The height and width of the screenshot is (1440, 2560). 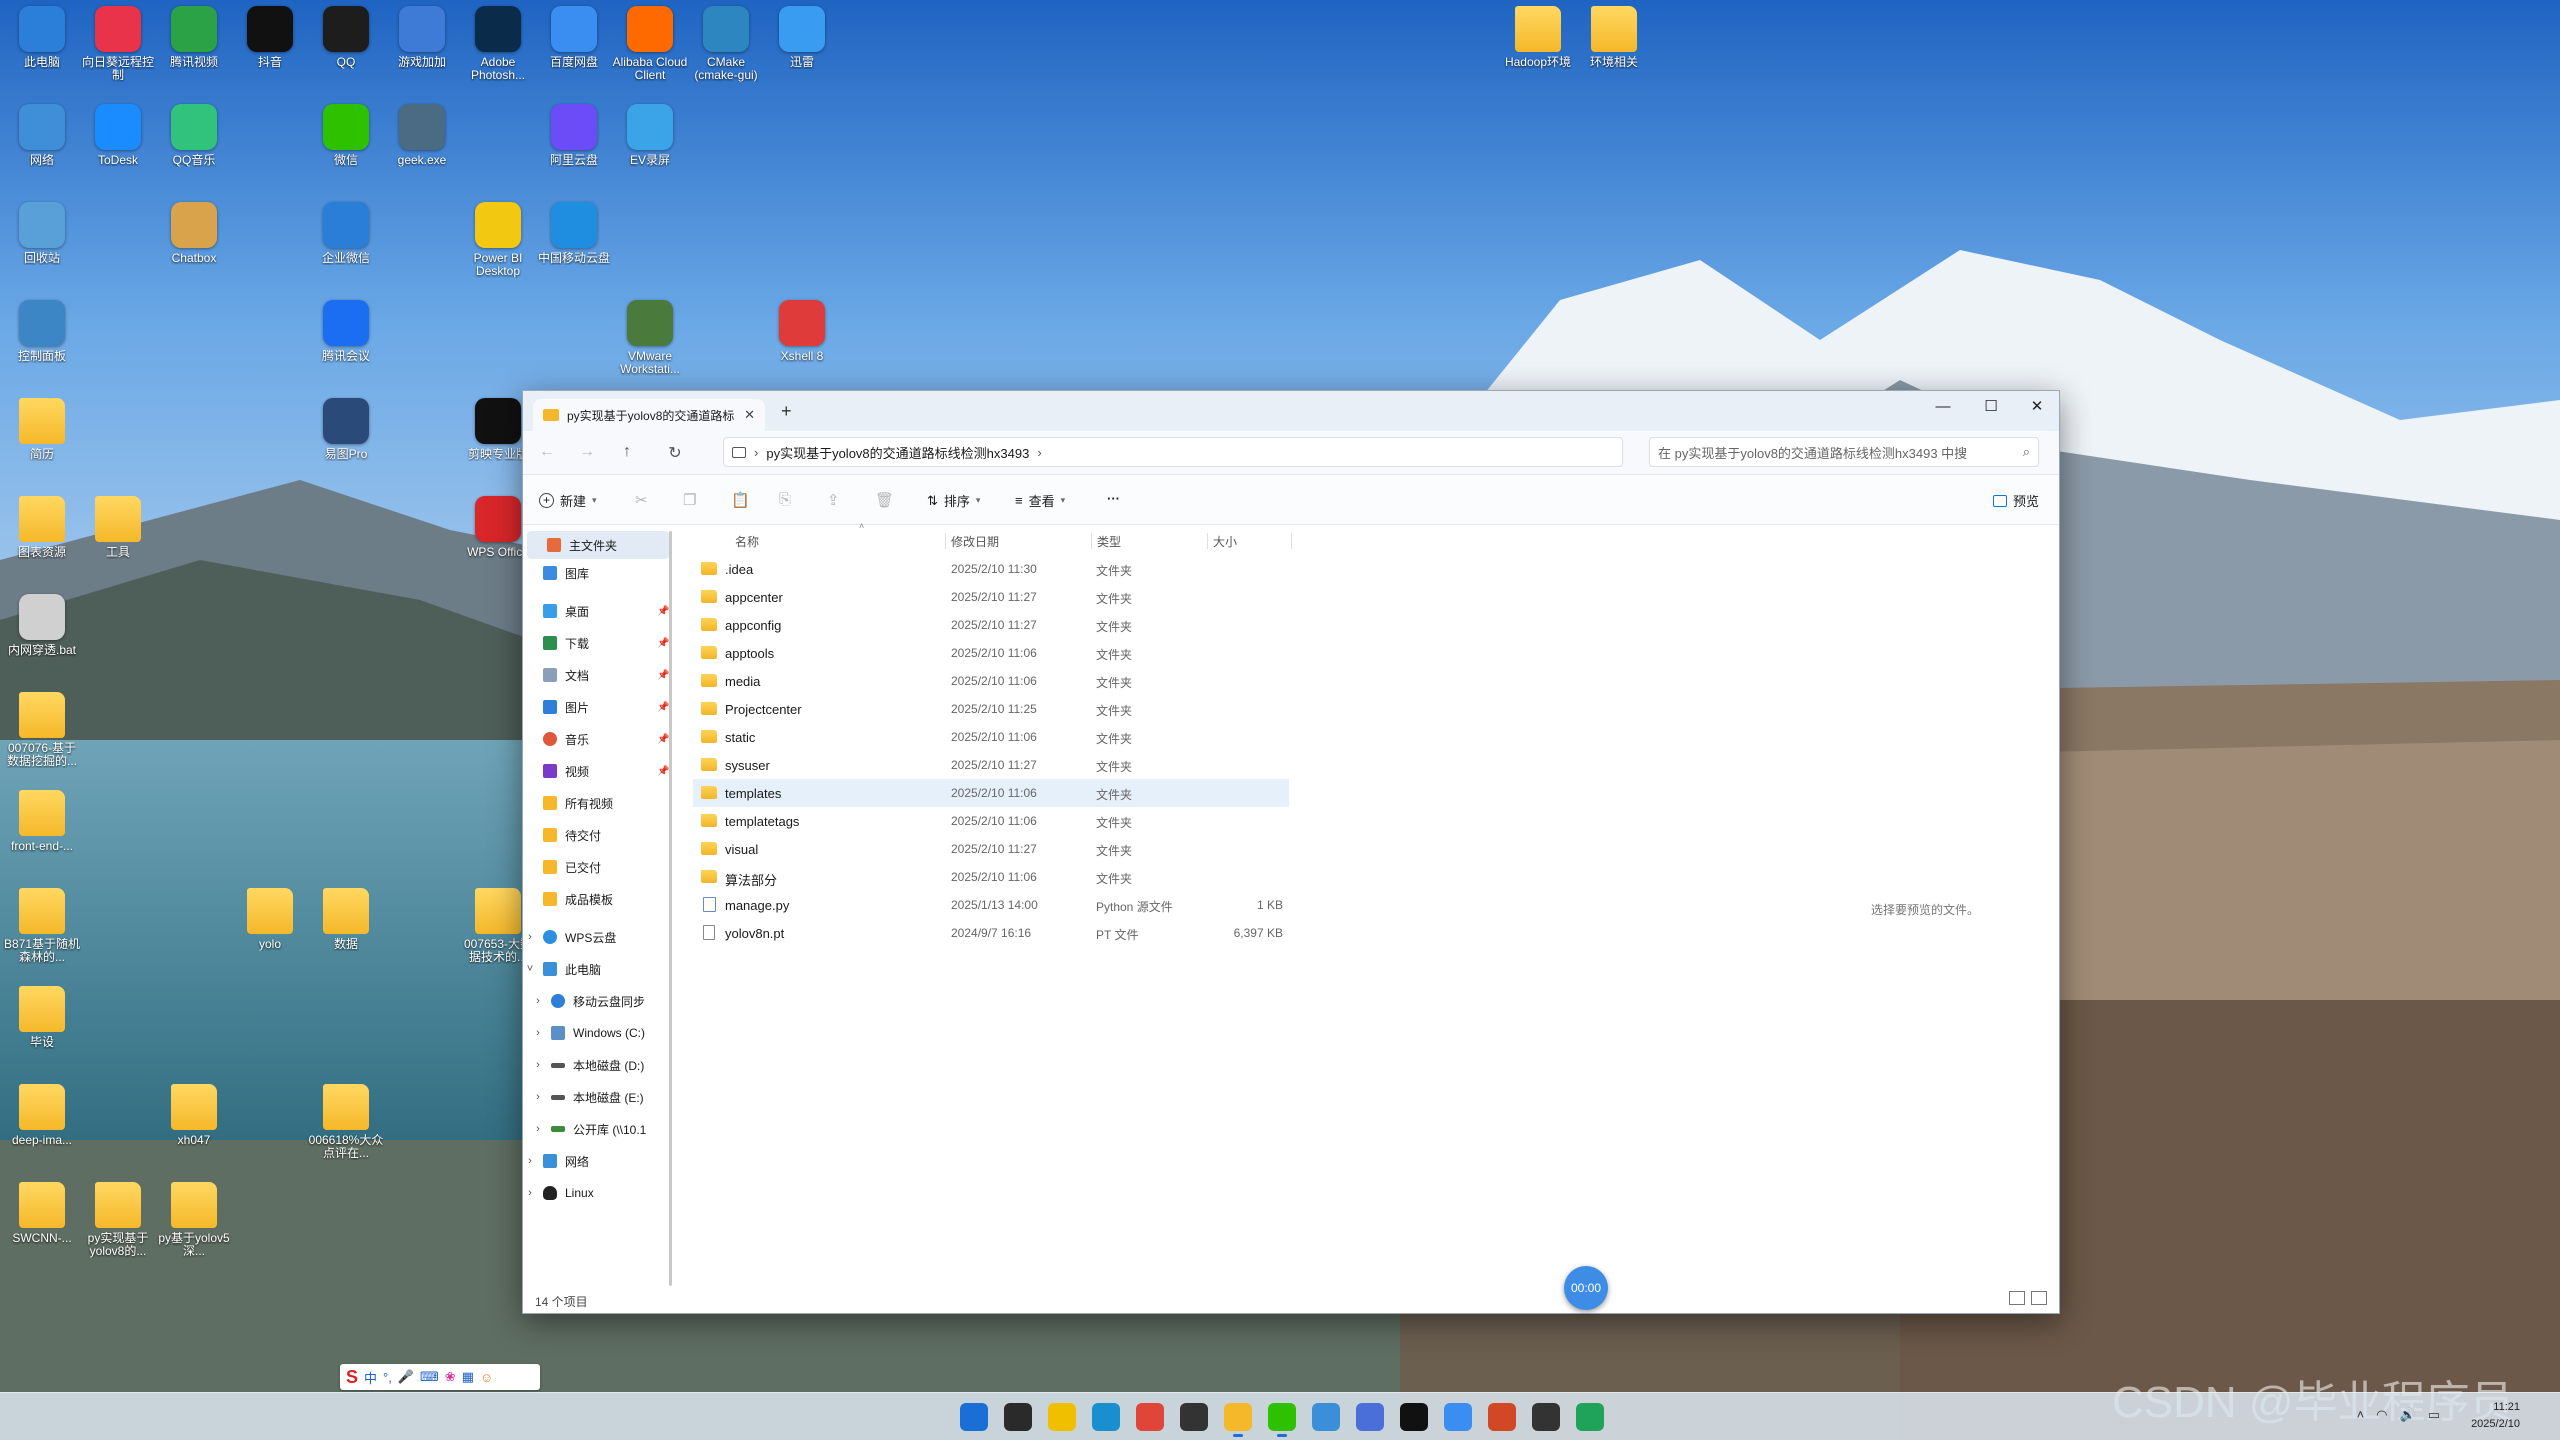 What do you see at coordinates (1062, 1417) in the screenshot?
I see `norton-icon` at bounding box center [1062, 1417].